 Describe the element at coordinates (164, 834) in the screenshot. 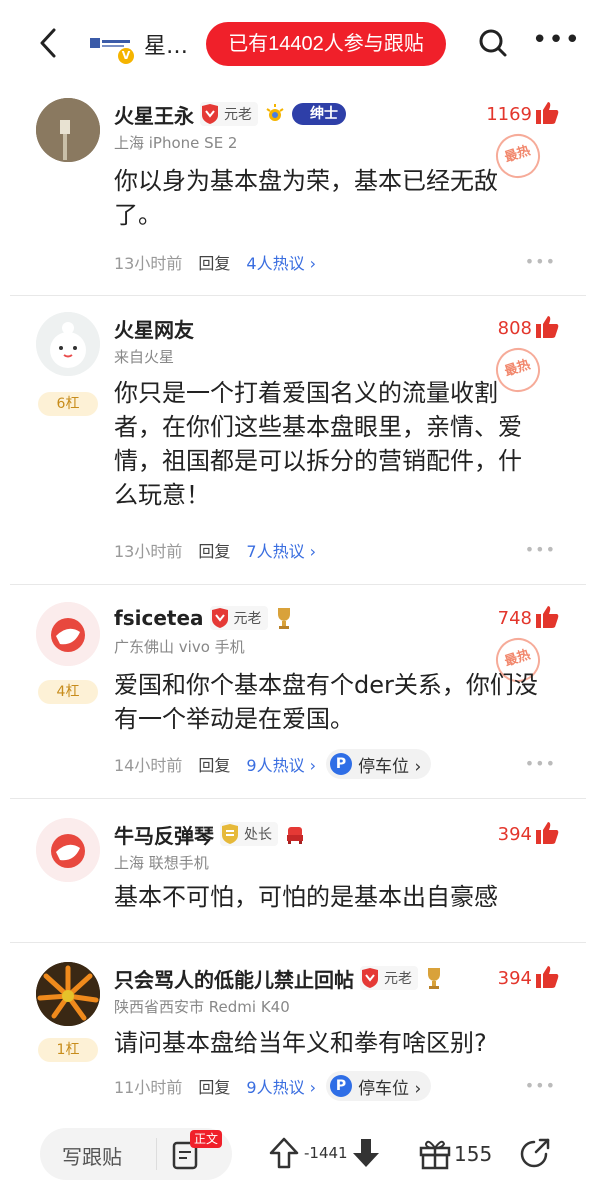

I see `username: 牛马反弹琴` at that location.